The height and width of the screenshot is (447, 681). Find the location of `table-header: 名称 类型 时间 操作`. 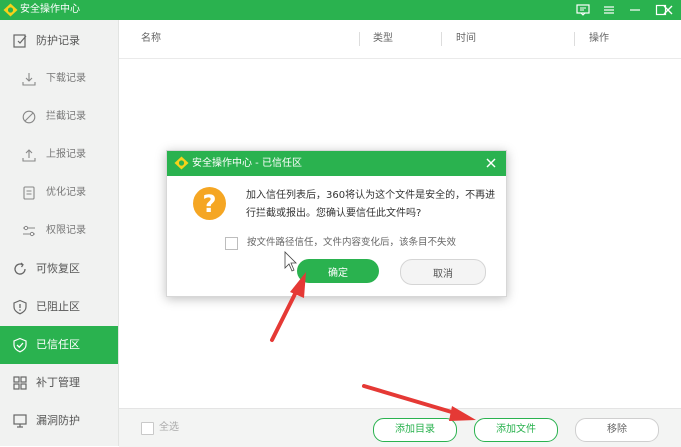

table-header: 名称 类型 时间 操作 is located at coordinates (400, 39).